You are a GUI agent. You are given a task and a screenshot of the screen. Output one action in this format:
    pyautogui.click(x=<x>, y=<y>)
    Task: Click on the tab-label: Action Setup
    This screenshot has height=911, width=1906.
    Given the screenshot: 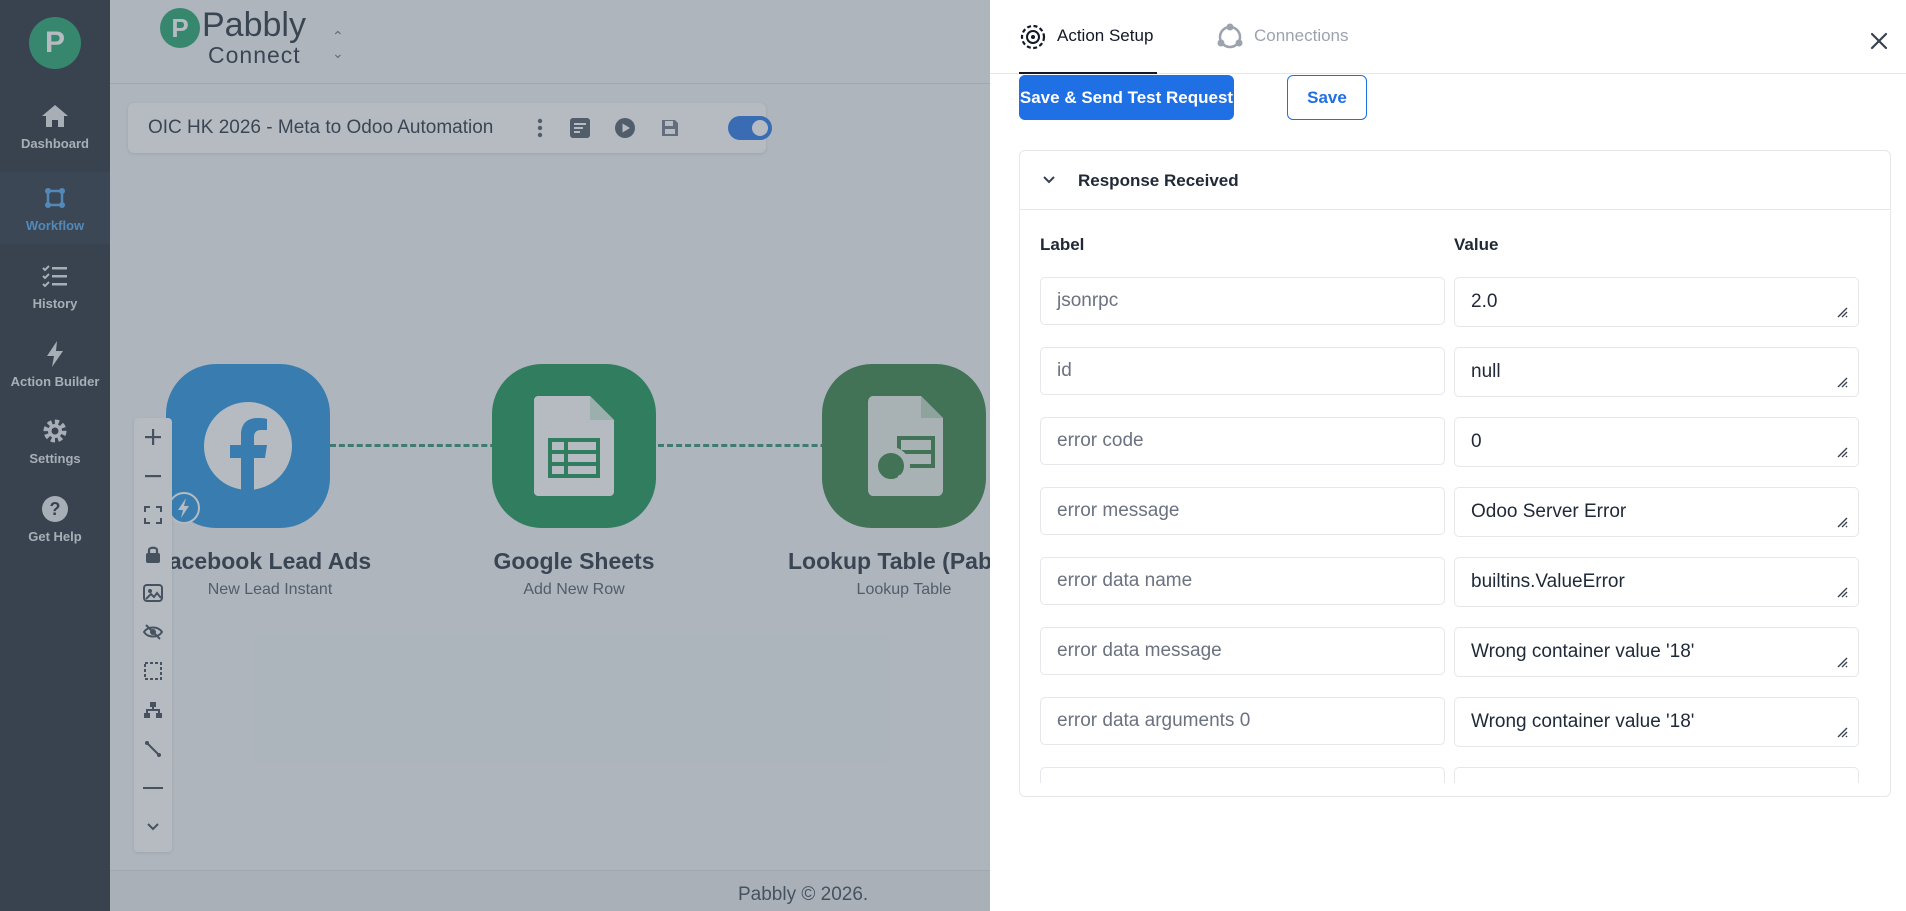 What is the action you would take?
    pyautogui.click(x=1105, y=35)
    